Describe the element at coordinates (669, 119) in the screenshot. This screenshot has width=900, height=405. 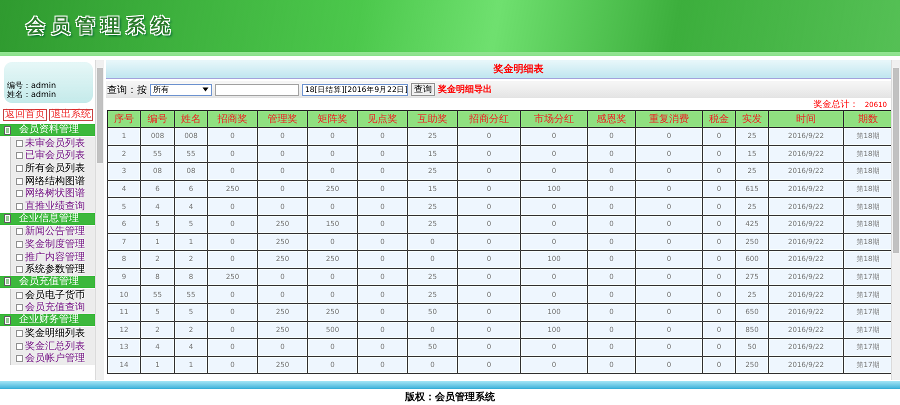
I see `column-header: 重复消费` at that location.